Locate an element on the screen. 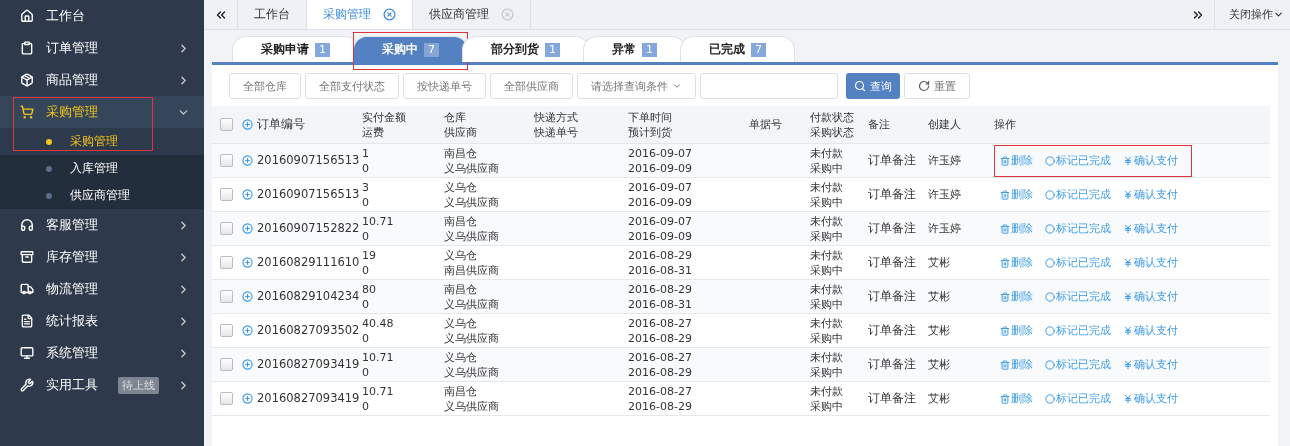  sidebar-item: 统计报表 is located at coordinates (102, 321).